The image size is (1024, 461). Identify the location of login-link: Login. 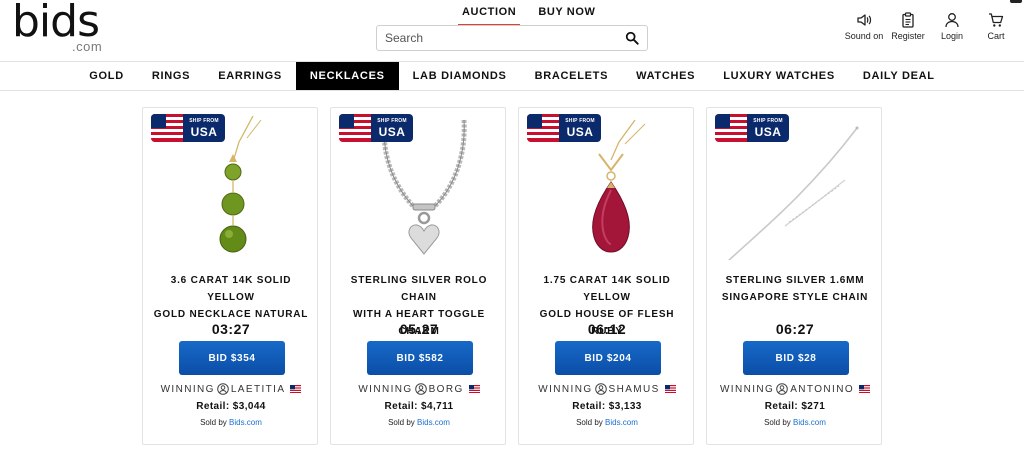
(952, 26).